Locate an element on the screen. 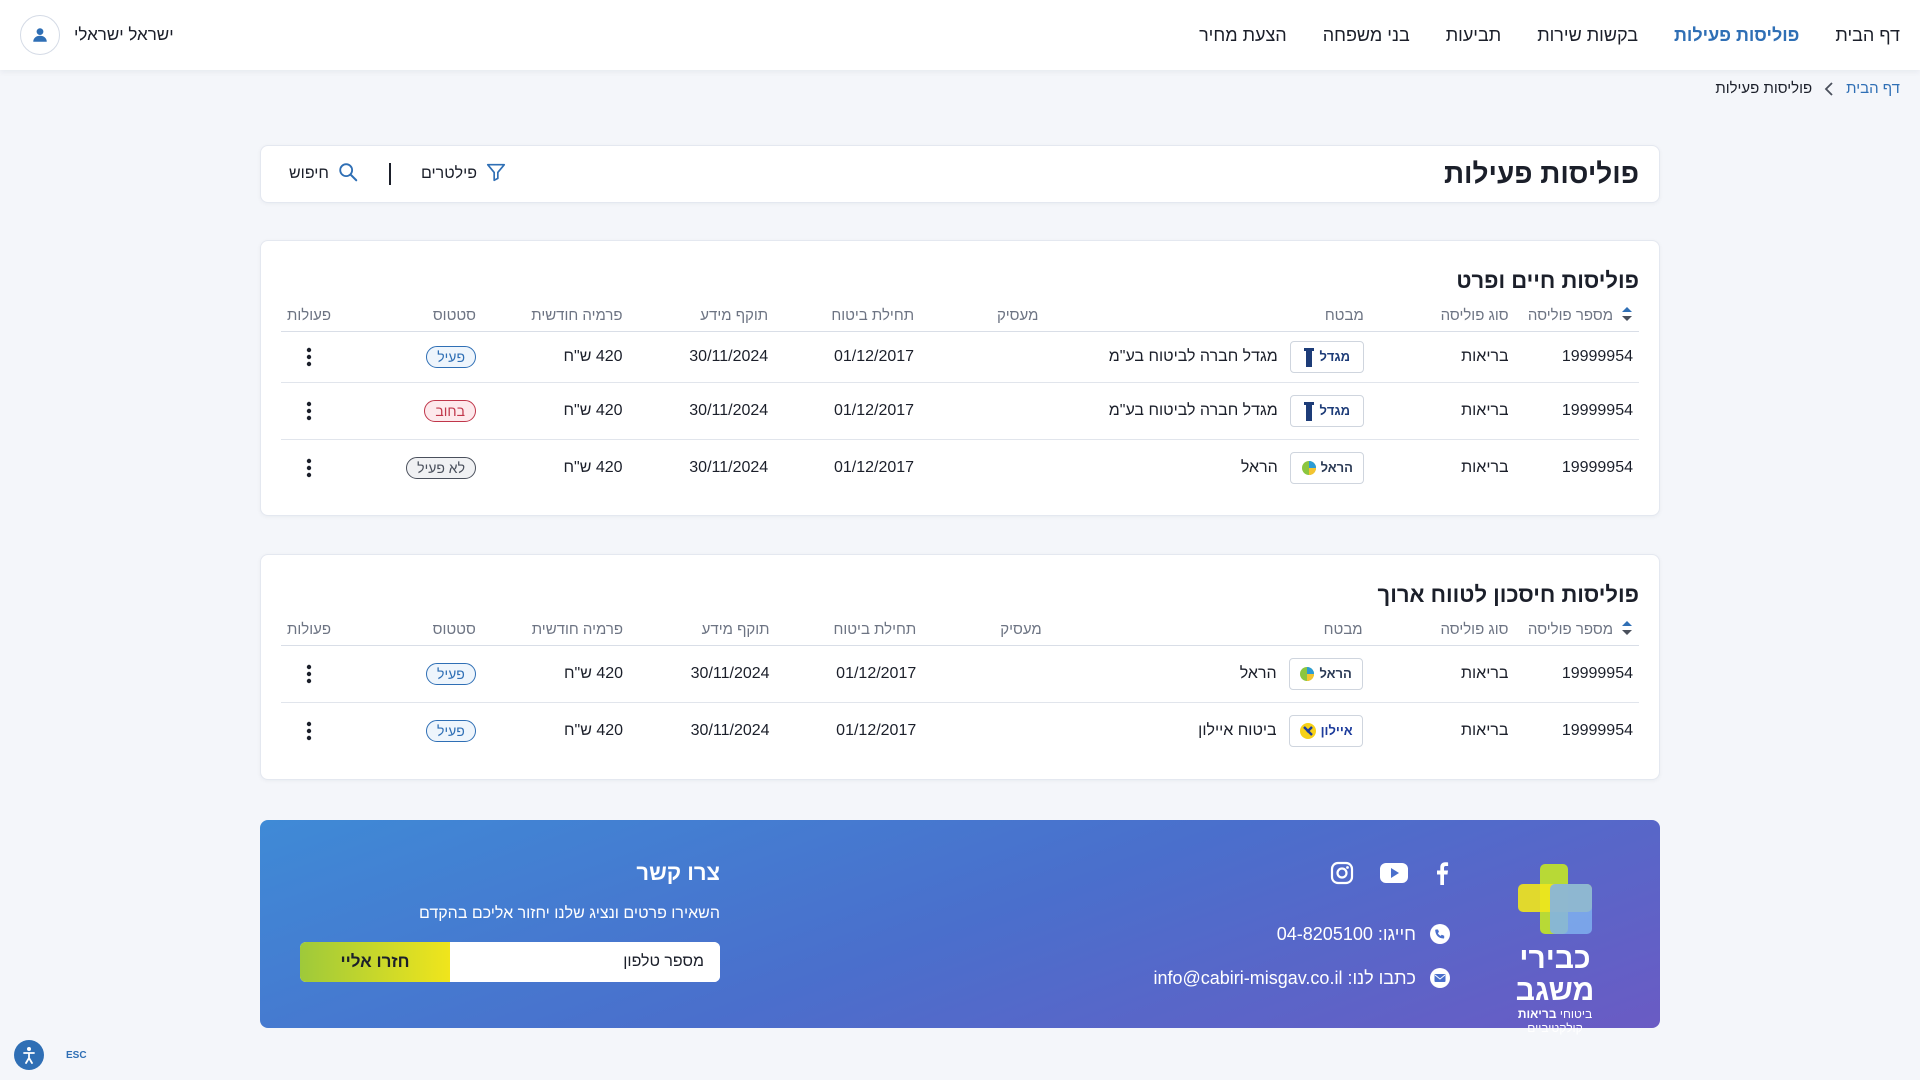  user-avatar-icon is located at coordinates (40, 35).